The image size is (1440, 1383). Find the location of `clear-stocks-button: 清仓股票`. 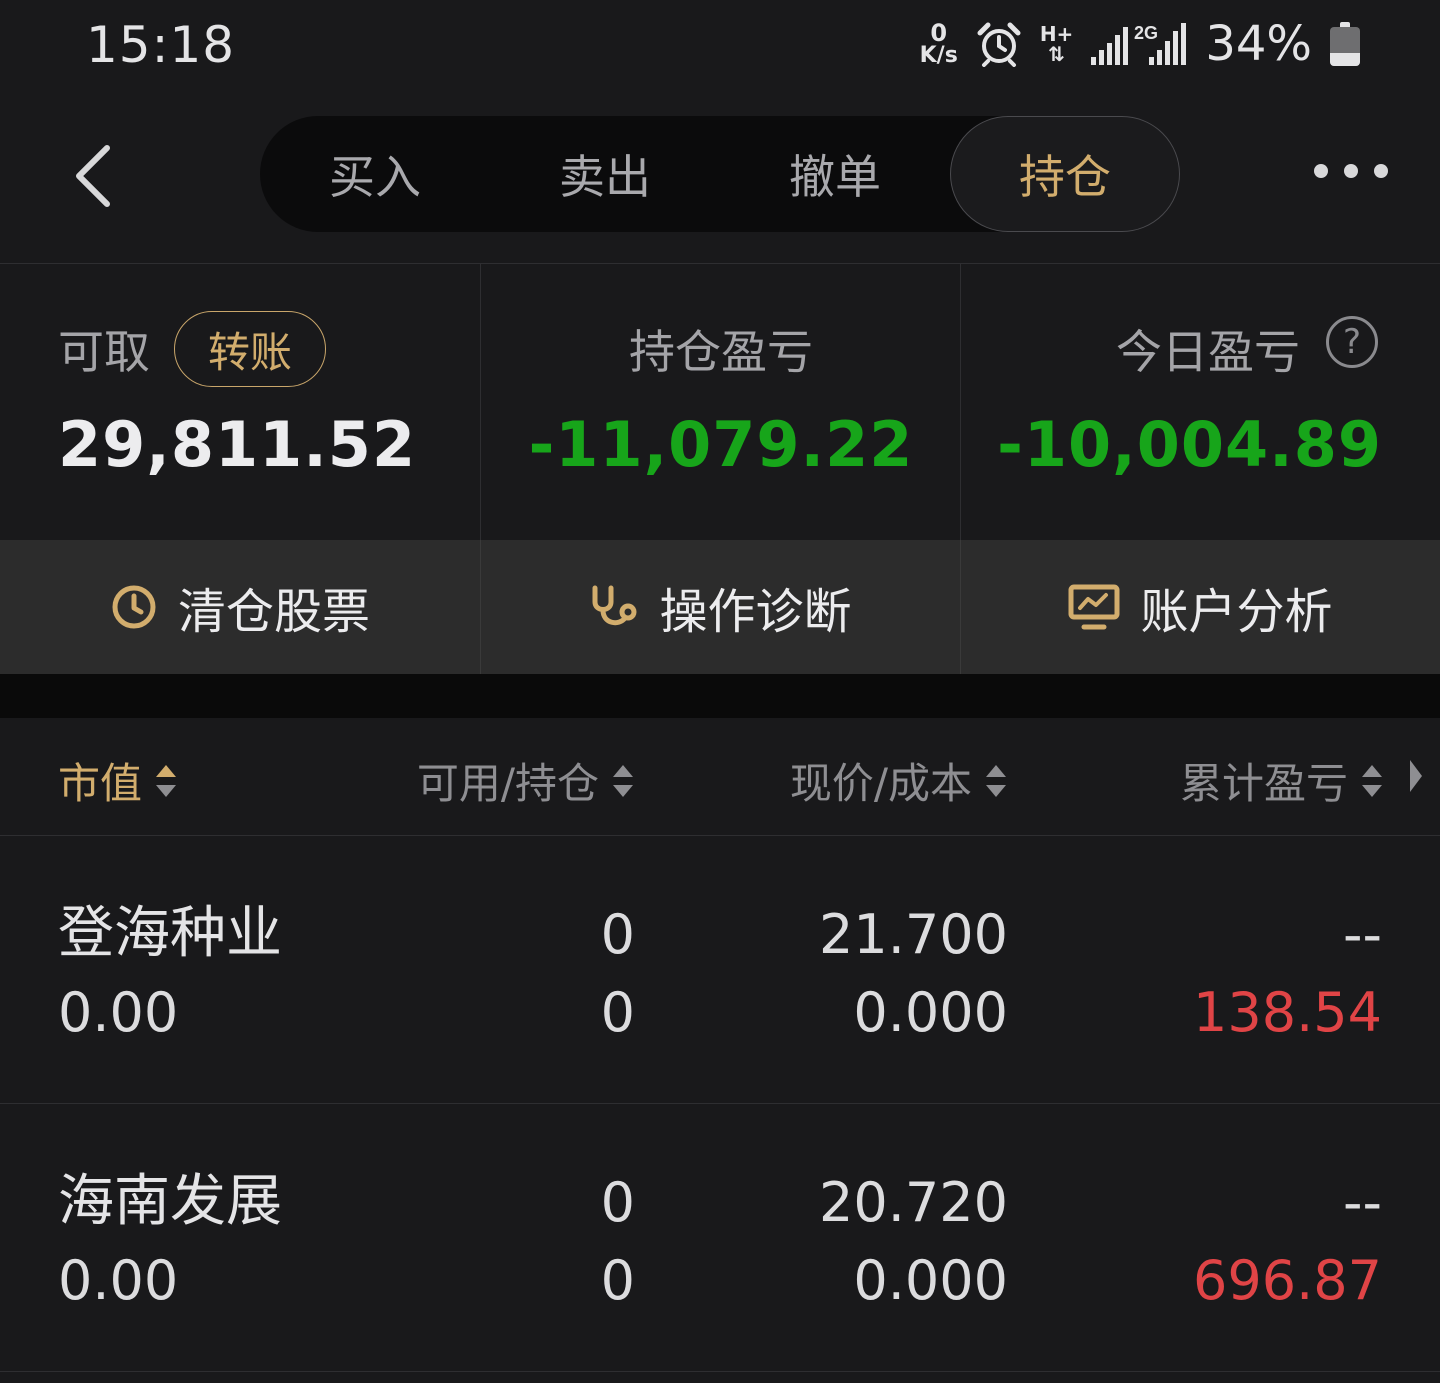

clear-stocks-button: 清仓股票 is located at coordinates (240, 607).